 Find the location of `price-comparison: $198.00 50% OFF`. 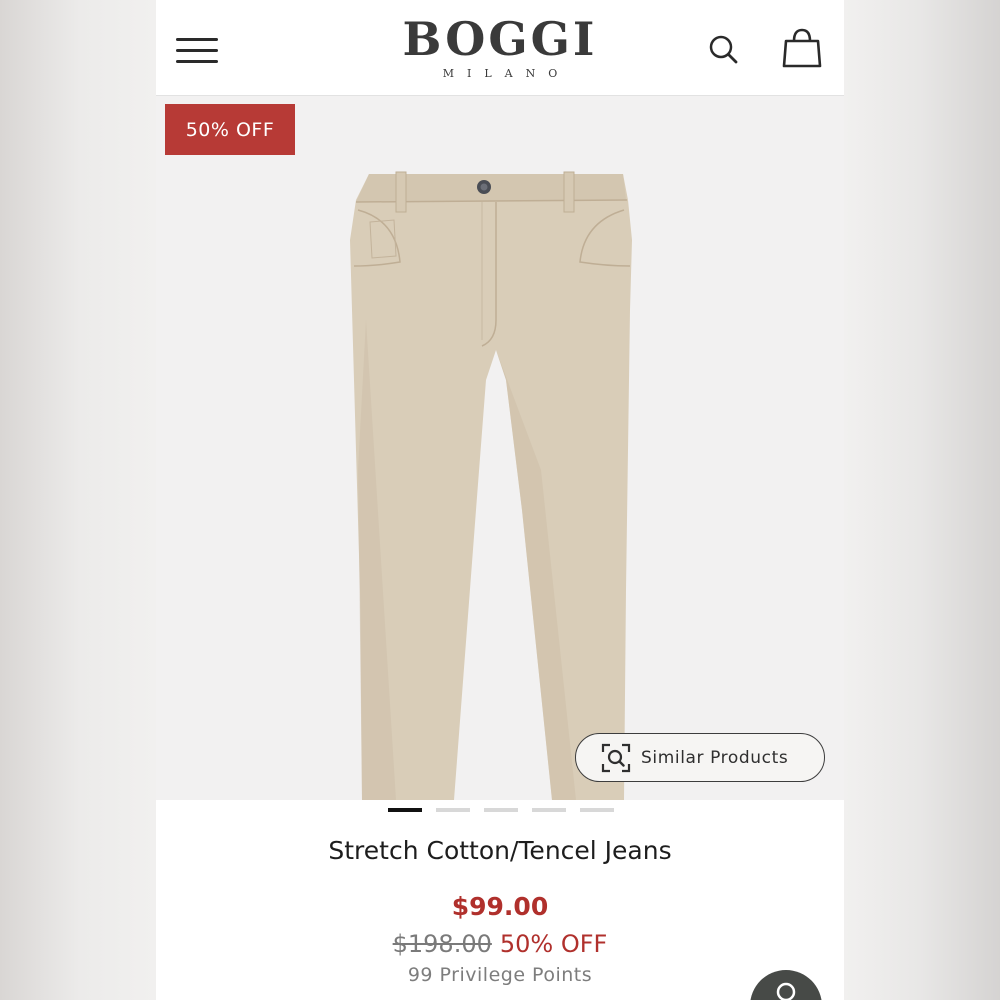

price-comparison: $198.00 50% OFF is located at coordinates (500, 944).